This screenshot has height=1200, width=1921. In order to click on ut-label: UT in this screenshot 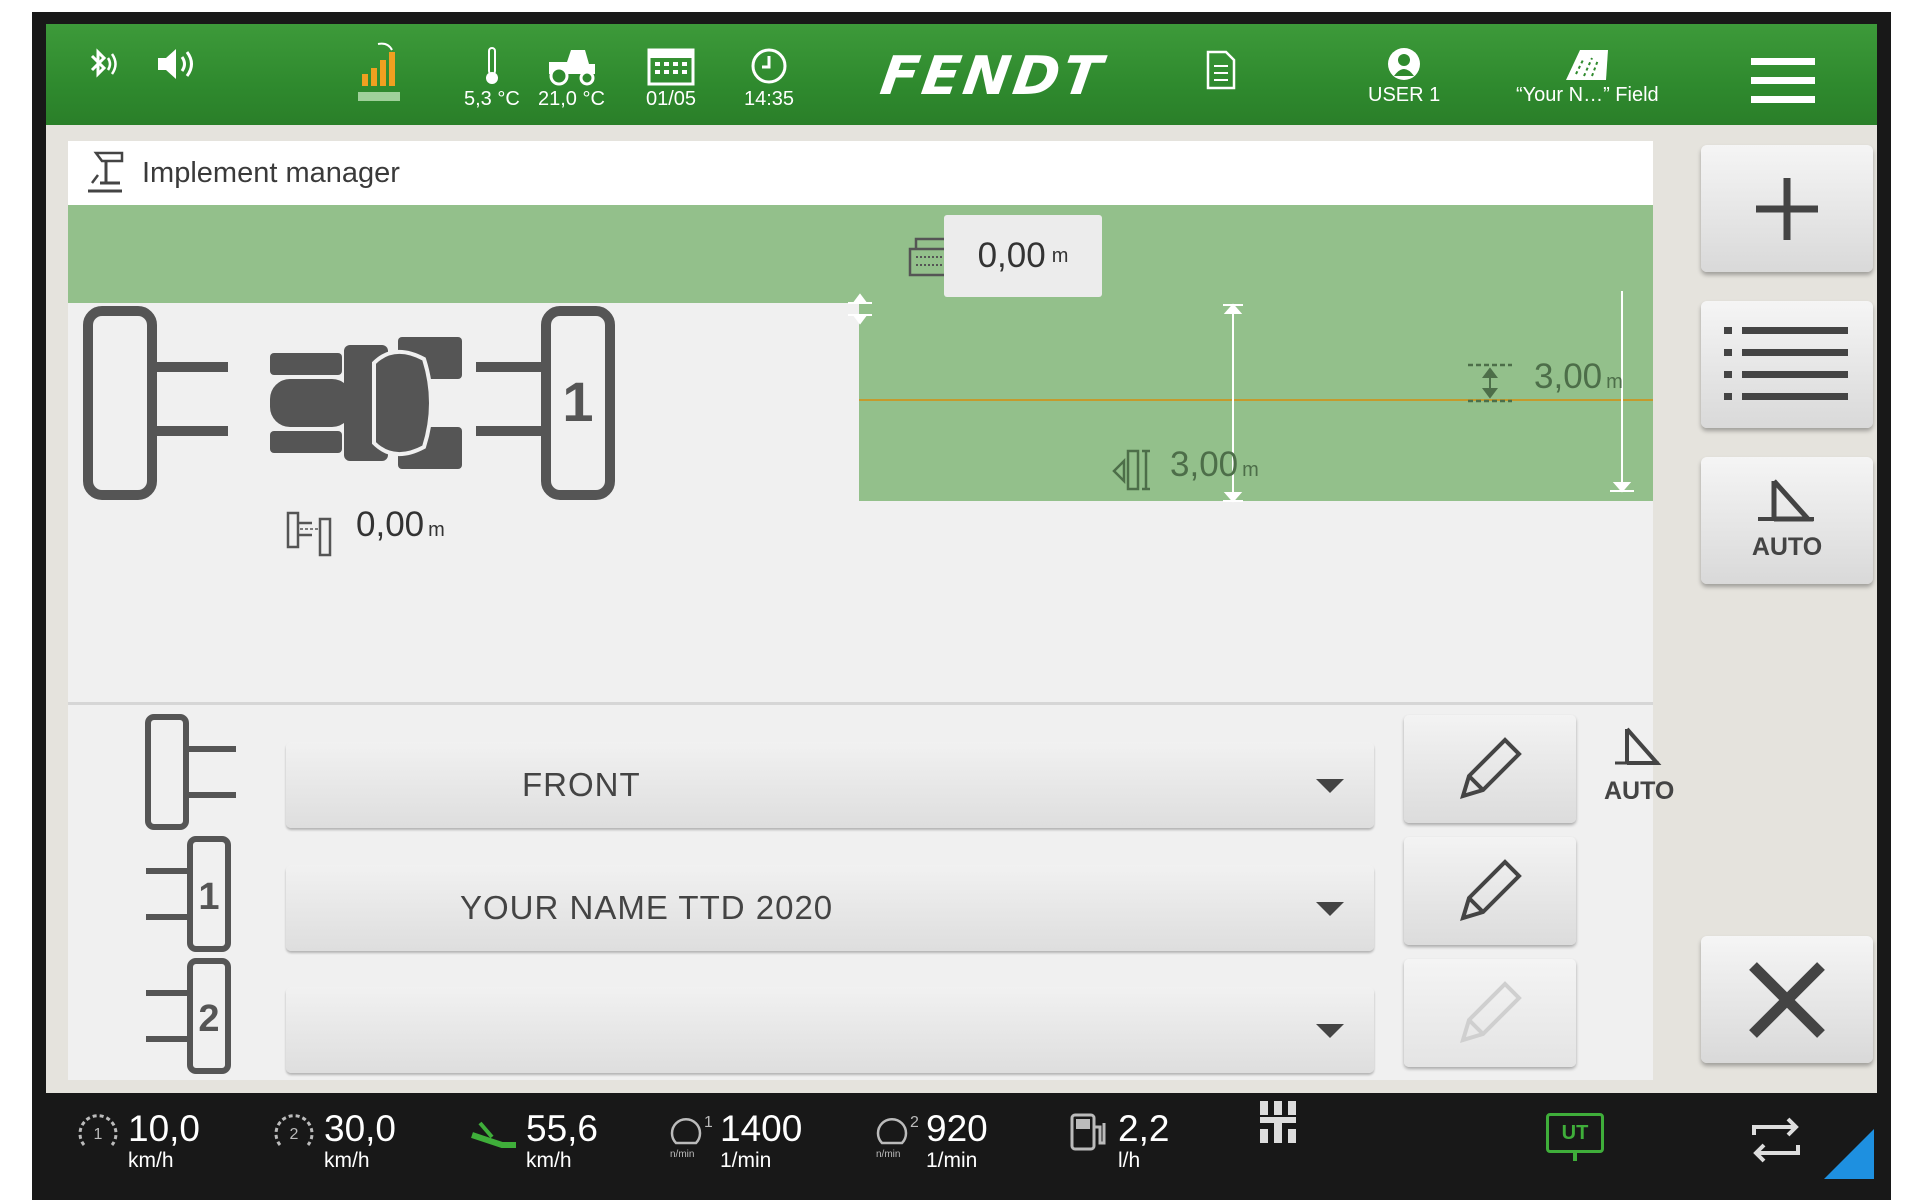, I will do `click(1575, 1132)`.